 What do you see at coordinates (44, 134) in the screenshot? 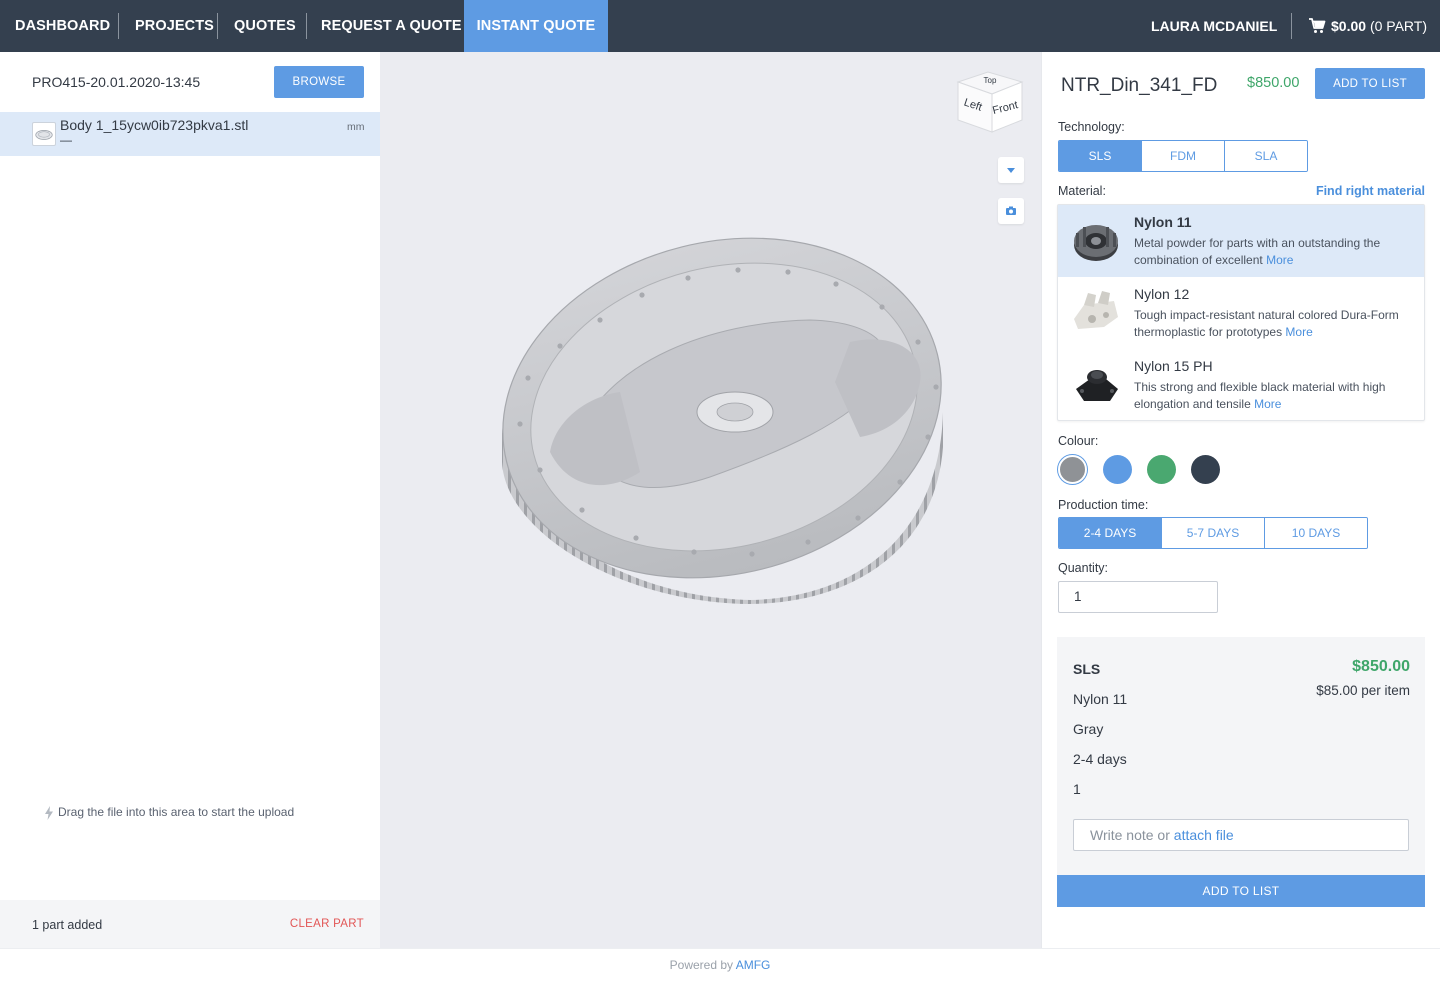
I see `part-thumbnail-icon` at bounding box center [44, 134].